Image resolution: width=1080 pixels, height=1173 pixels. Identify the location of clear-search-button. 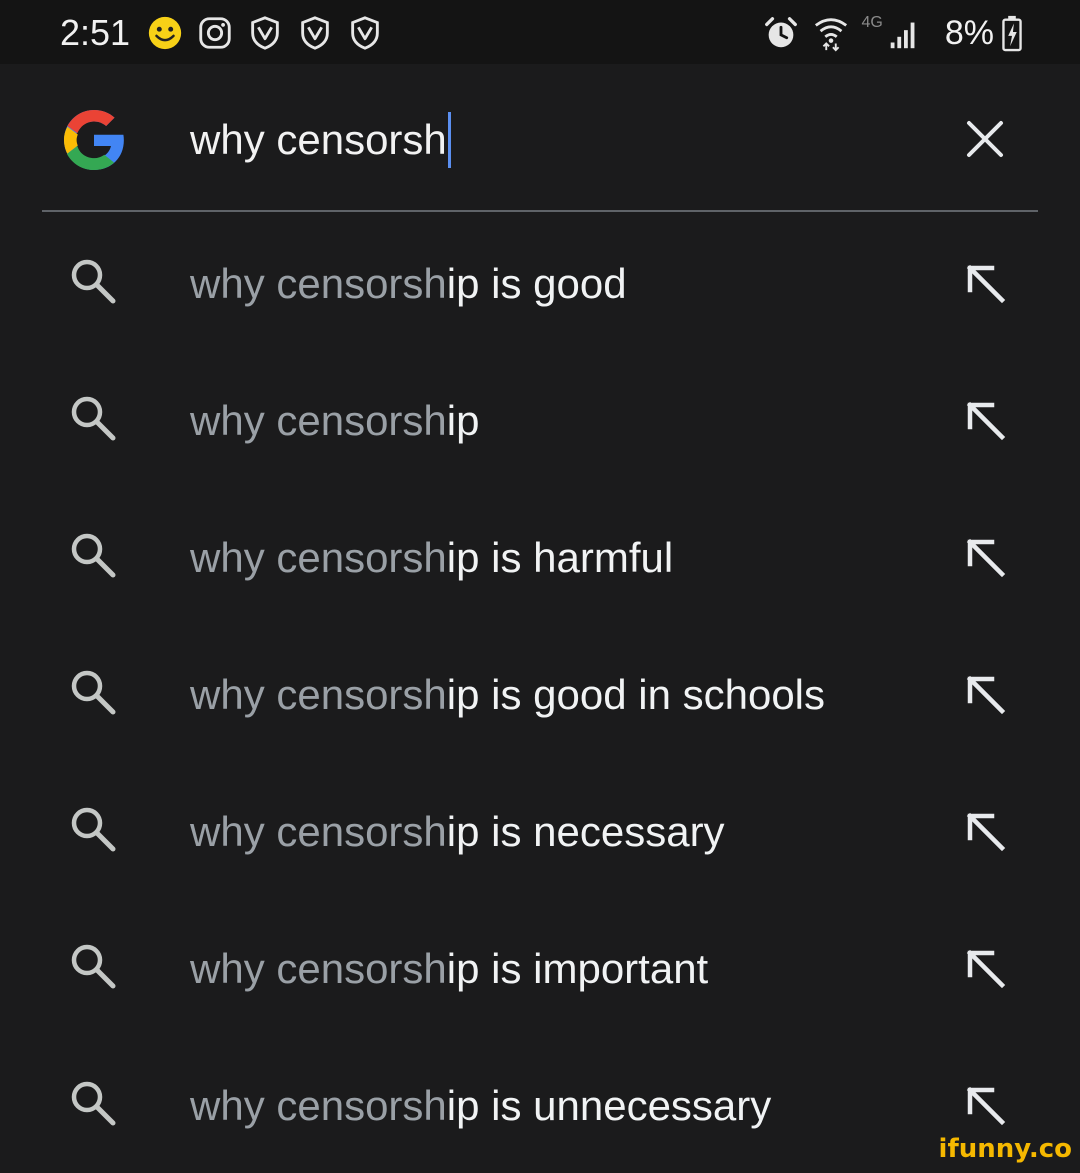
(985, 139).